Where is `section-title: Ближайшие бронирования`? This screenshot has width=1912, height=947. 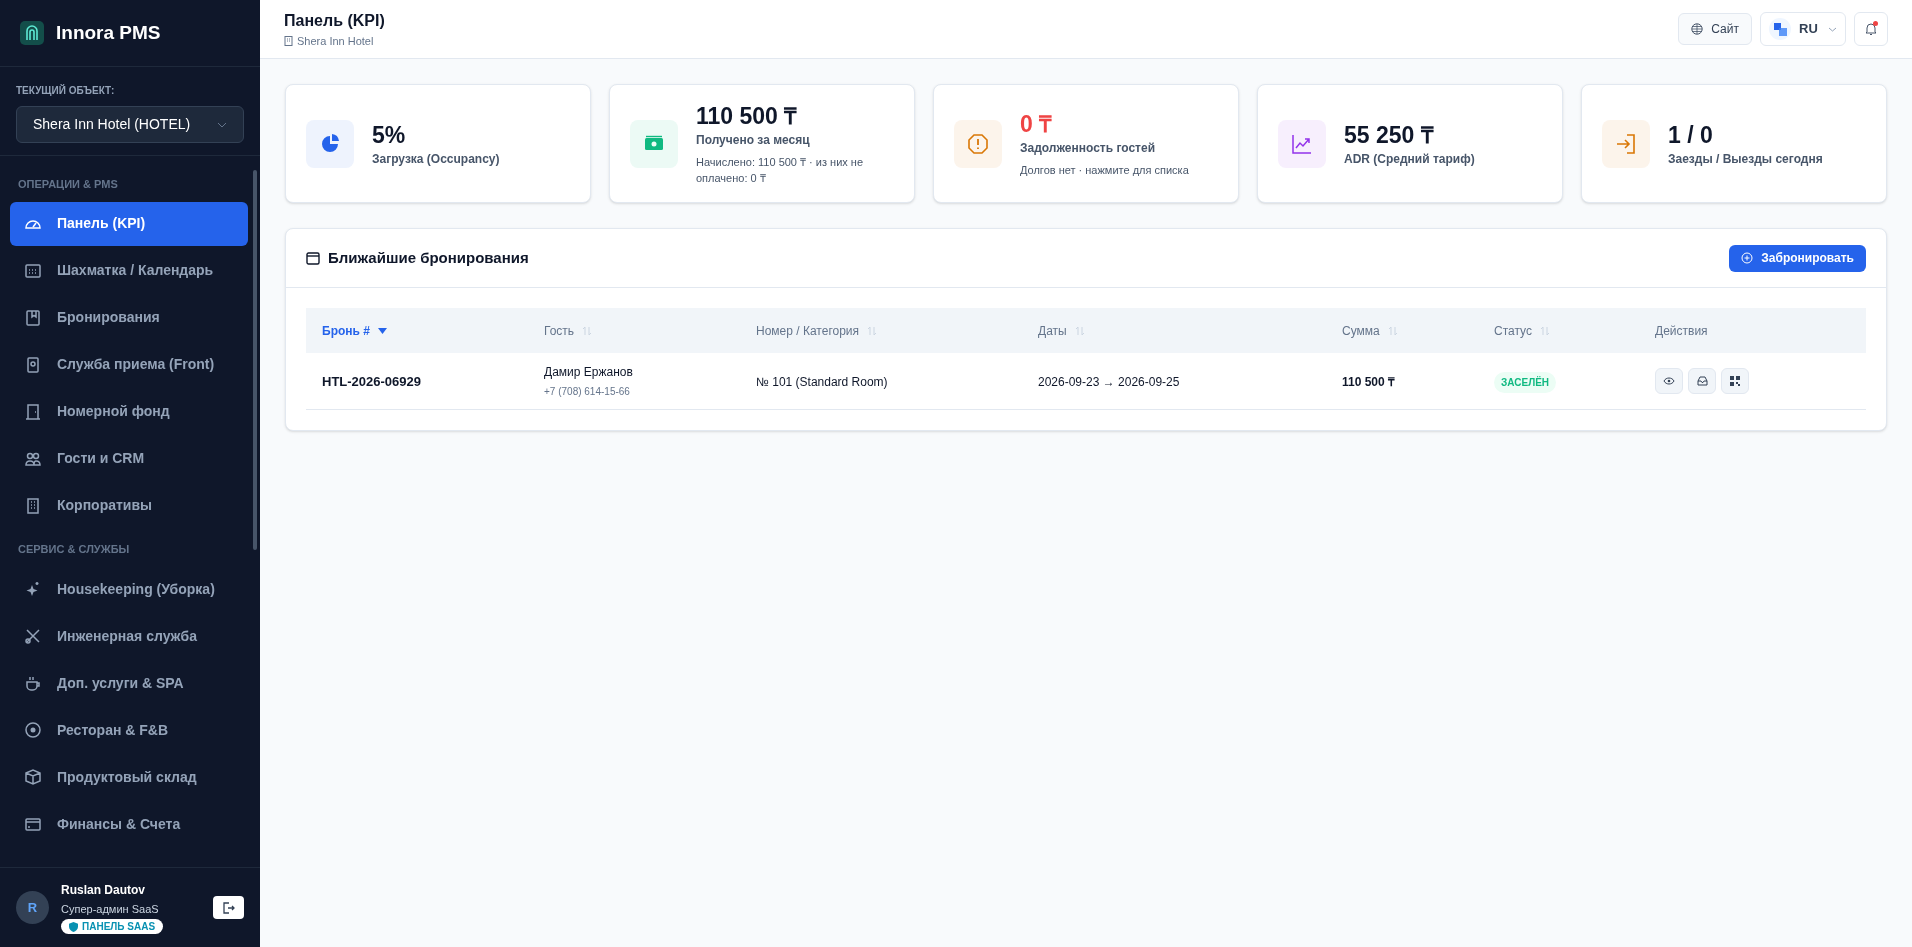
section-title: Ближайшие бронирования is located at coordinates (428, 257).